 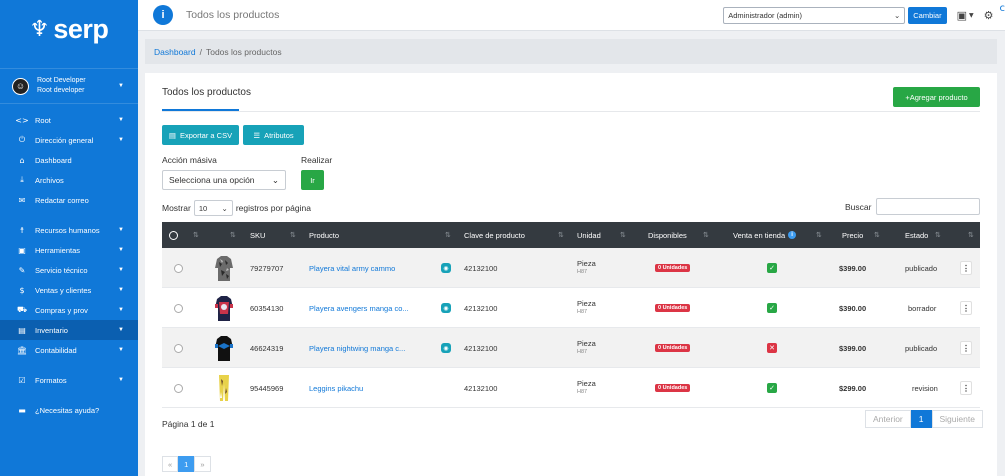 I want to click on select-all-radio, so click(x=173, y=235).